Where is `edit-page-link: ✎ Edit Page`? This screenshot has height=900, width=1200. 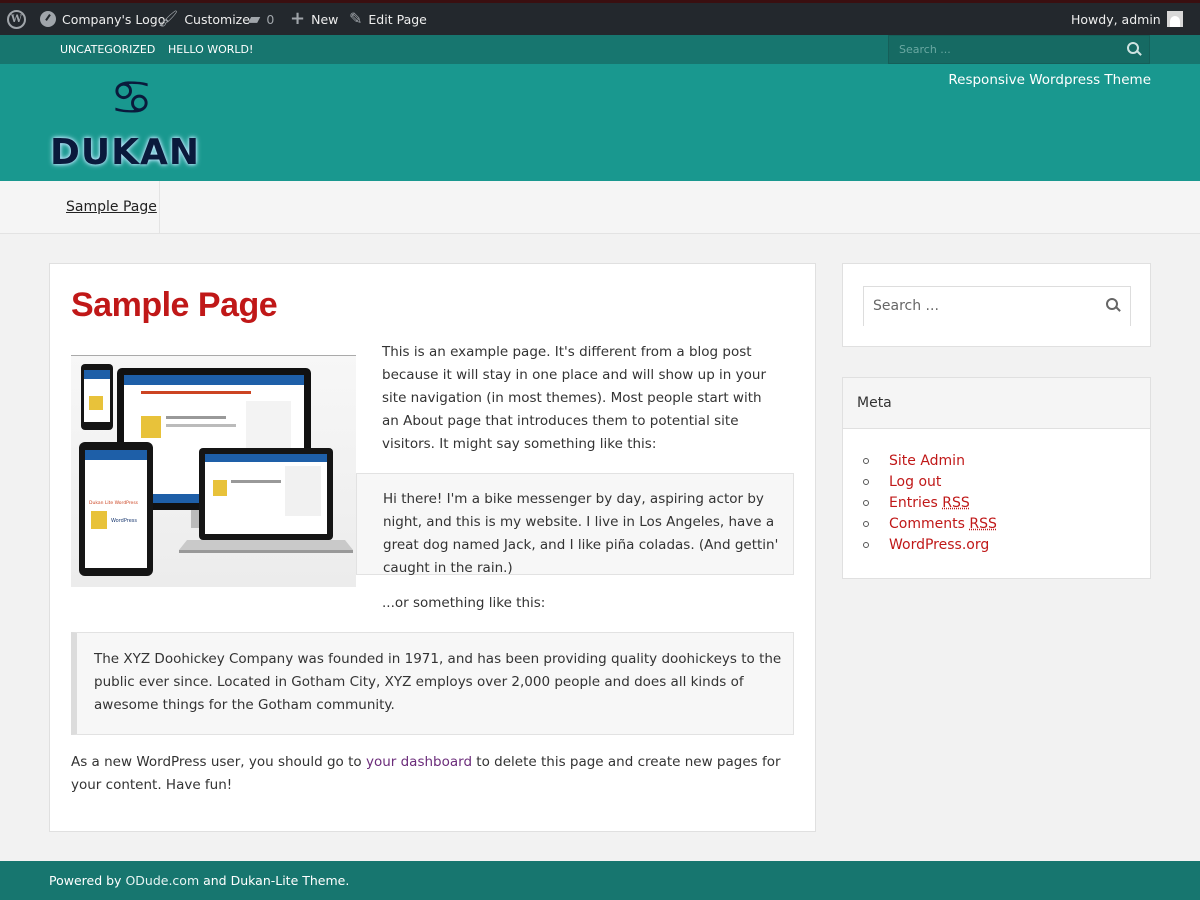 edit-page-link: ✎ Edit Page is located at coordinates (388, 19).